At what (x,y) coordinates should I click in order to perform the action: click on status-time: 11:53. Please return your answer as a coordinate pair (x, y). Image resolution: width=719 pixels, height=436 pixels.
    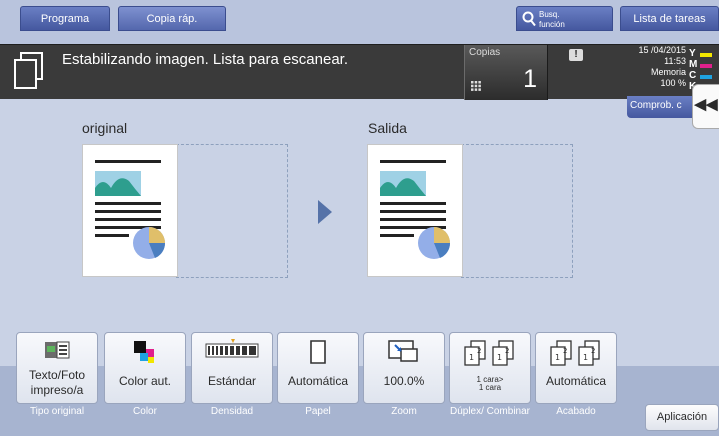
    Looking at the image, I should click on (675, 61).